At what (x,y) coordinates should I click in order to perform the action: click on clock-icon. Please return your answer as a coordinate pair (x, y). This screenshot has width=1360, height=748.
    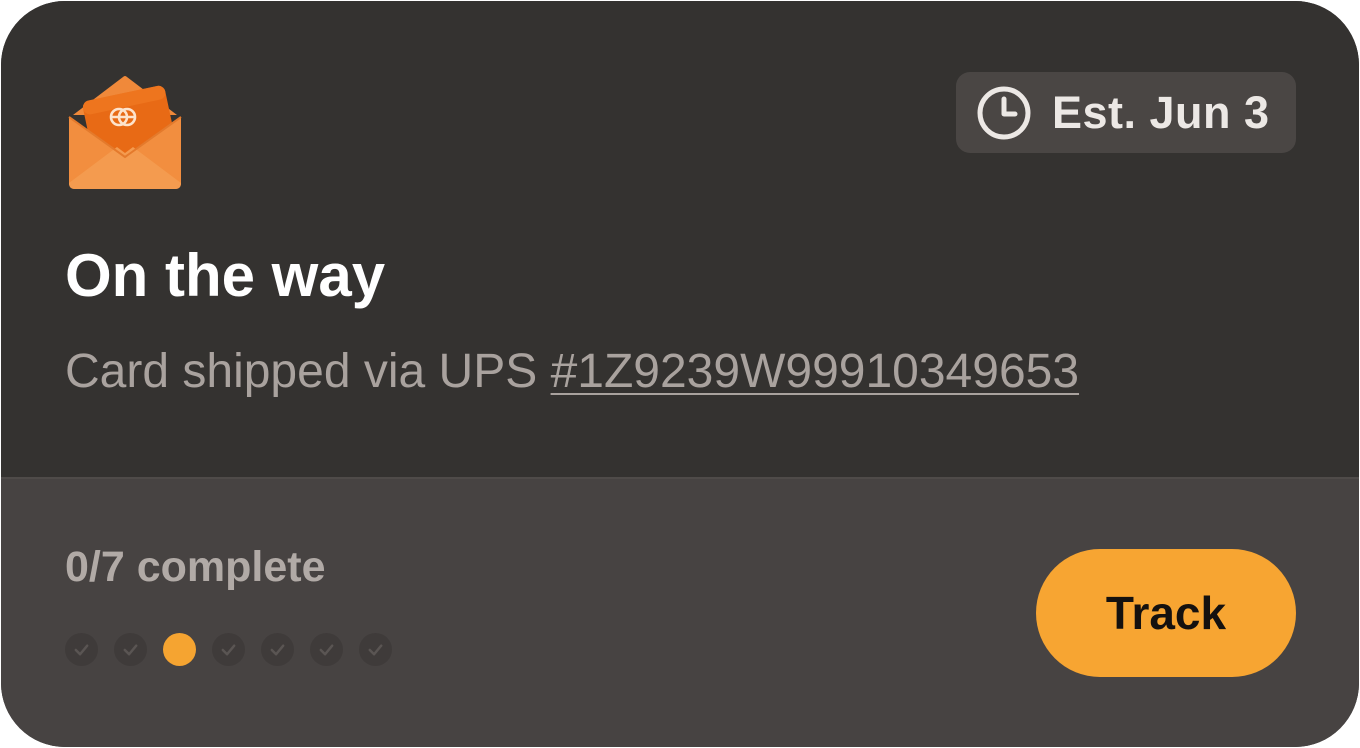
    Looking at the image, I should click on (1004, 112).